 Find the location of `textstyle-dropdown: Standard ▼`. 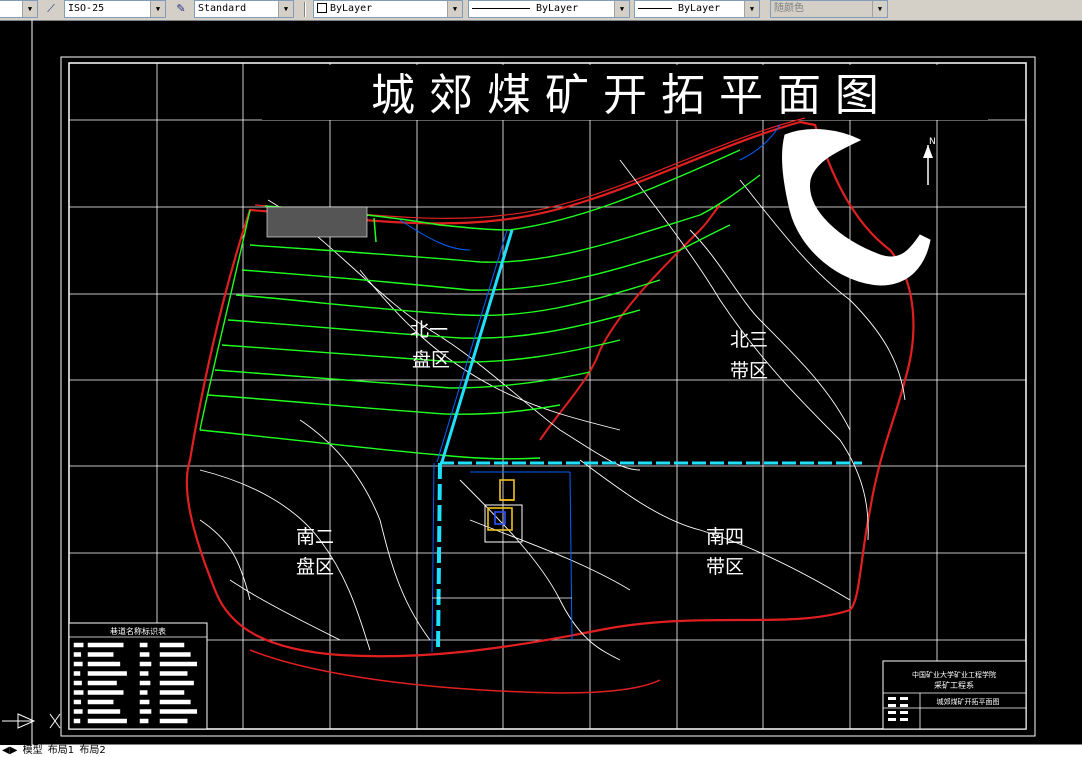

textstyle-dropdown: Standard ▼ is located at coordinates (244, 9).